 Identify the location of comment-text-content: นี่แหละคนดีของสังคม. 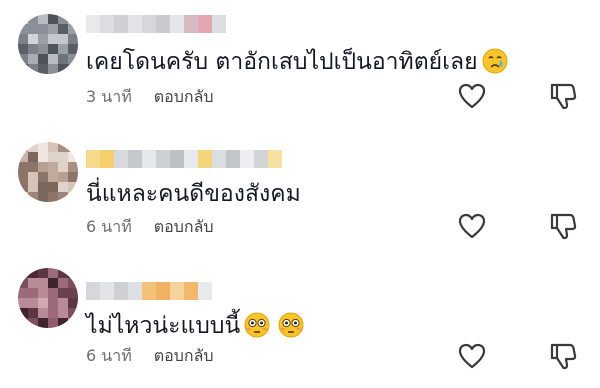
(193, 194).